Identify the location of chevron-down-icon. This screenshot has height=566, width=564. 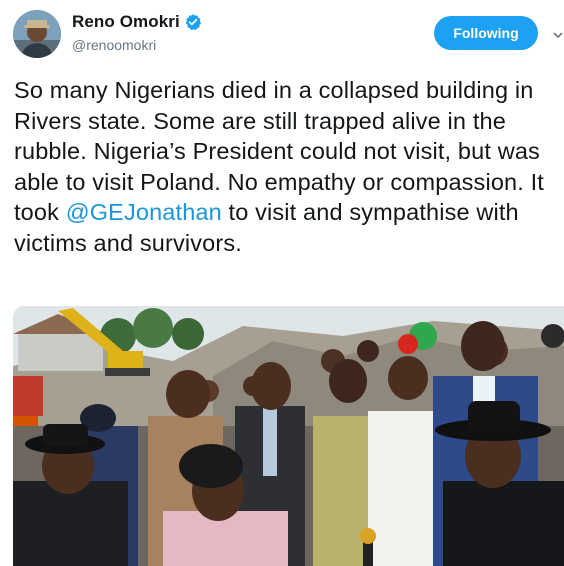
(558, 32).